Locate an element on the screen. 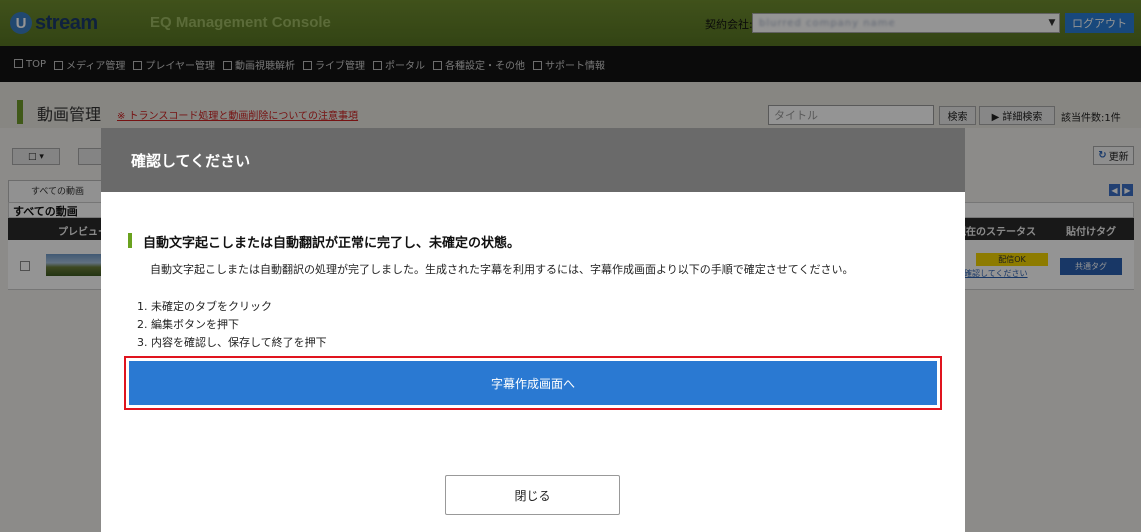 Image resolution: width=1141 pixels, height=532 pixels. section-accent-bar is located at coordinates (130, 240).